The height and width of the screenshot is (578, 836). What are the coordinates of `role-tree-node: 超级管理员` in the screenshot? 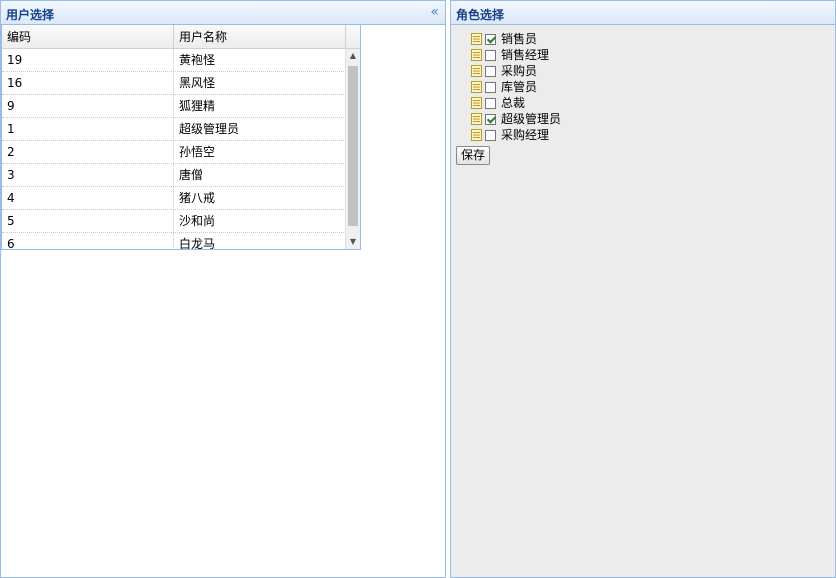 It's located at (516, 119).